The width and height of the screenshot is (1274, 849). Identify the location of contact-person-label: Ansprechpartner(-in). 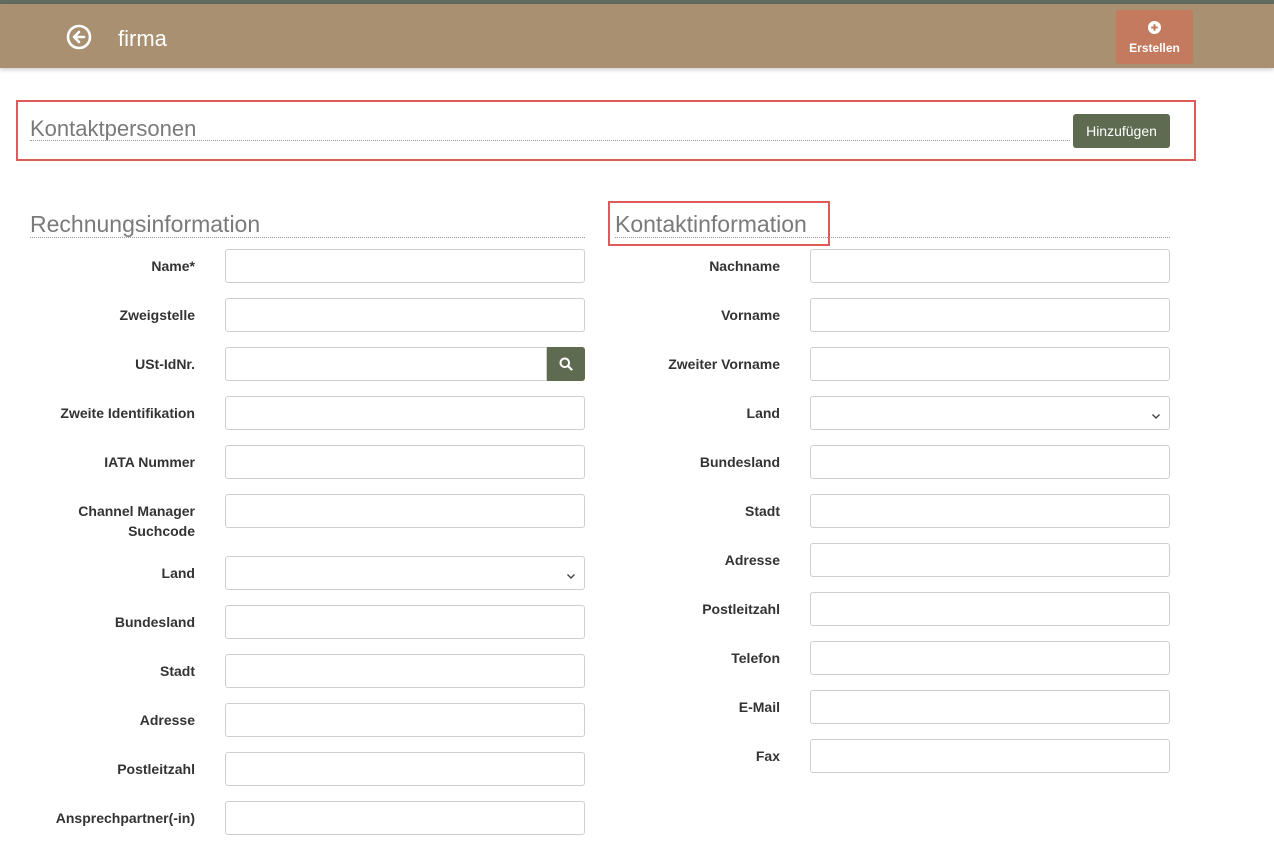
(125, 818).